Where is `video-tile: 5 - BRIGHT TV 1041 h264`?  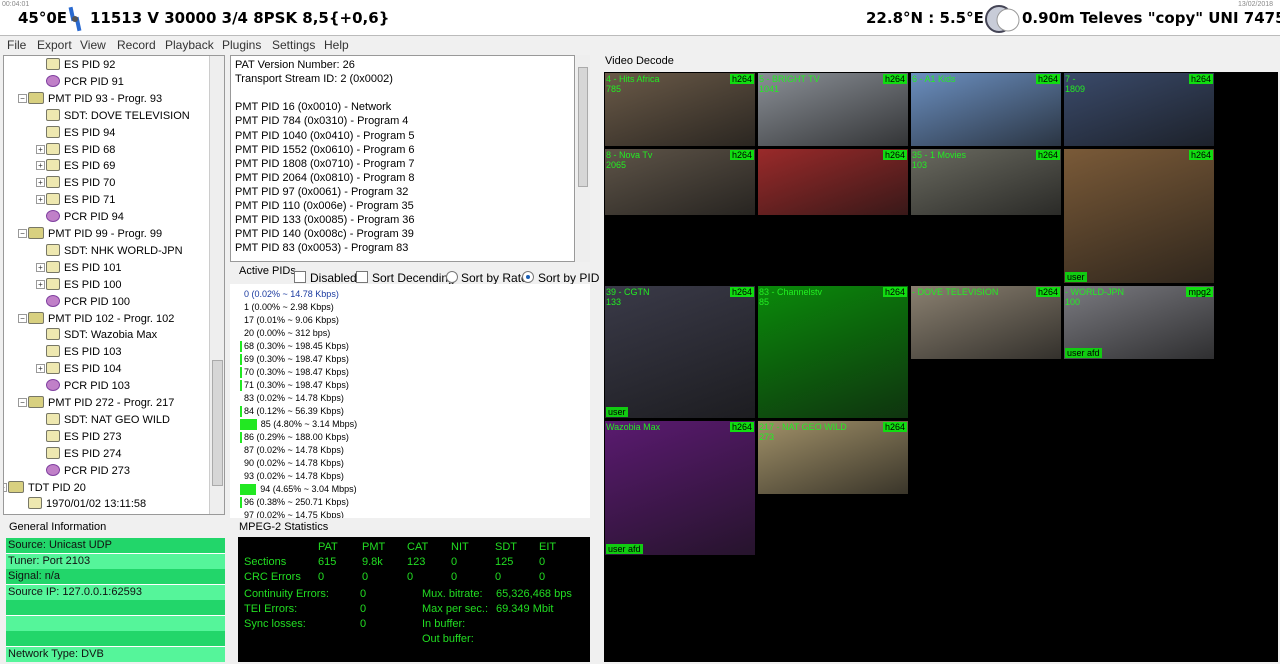
video-tile: 5 - BRIGHT TV 1041 h264 is located at coordinates (833, 109).